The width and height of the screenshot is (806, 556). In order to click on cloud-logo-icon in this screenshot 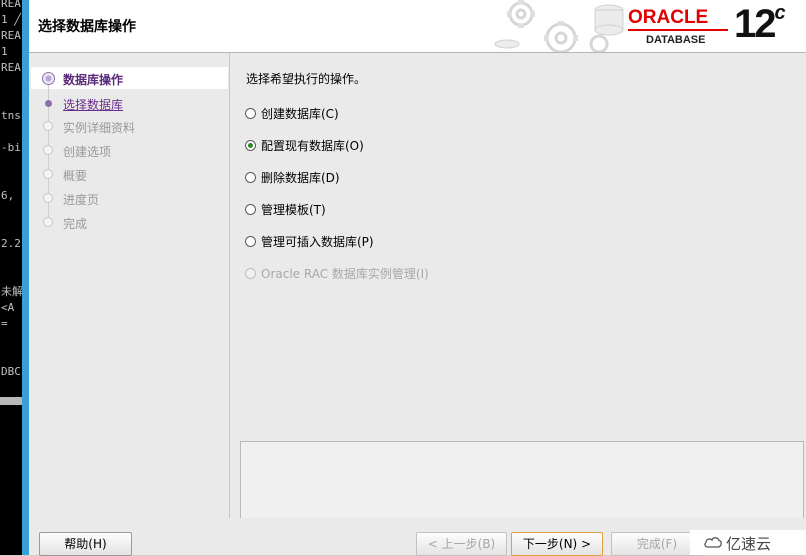, I will do `click(713, 542)`.